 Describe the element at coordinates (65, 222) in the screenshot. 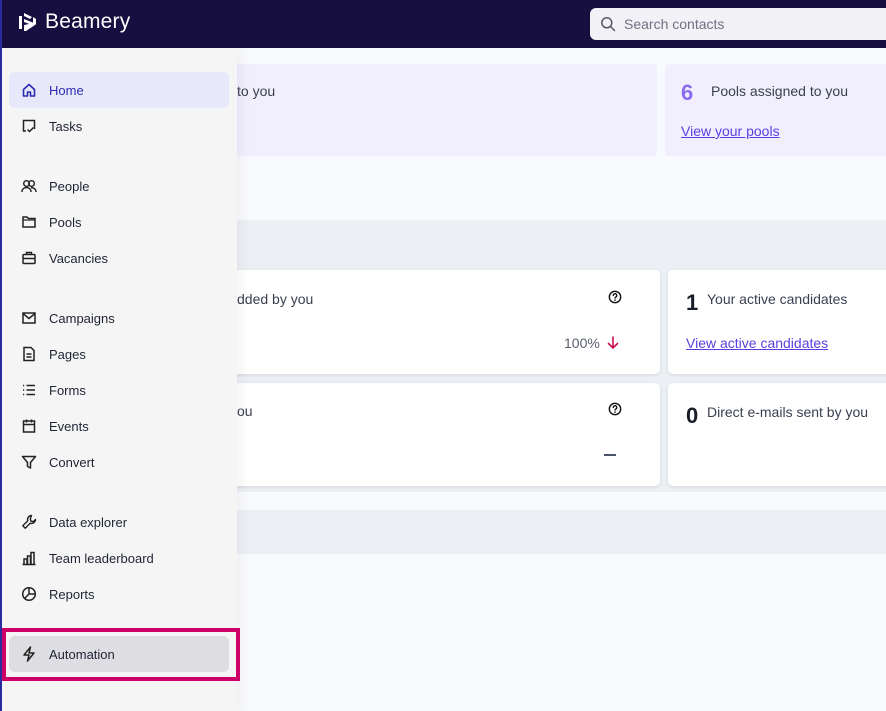

I see `sidebar-item-label: Pools` at that location.